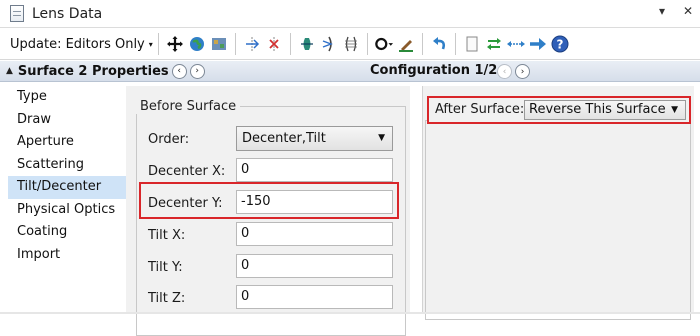 The width and height of the screenshot is (700, 336). Describe the element at coordinates (314, 234) in the screenshot. I see `tilt-x-field: 0` at that location.